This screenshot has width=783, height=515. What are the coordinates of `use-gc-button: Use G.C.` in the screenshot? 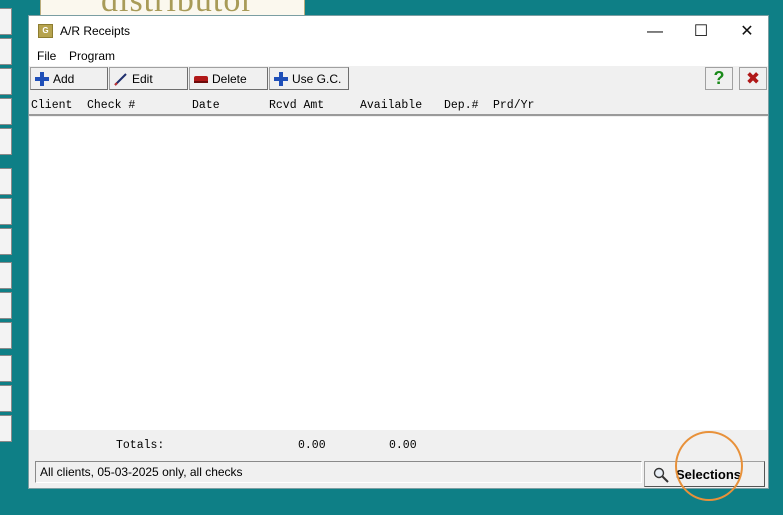 It's located at (309, 78).